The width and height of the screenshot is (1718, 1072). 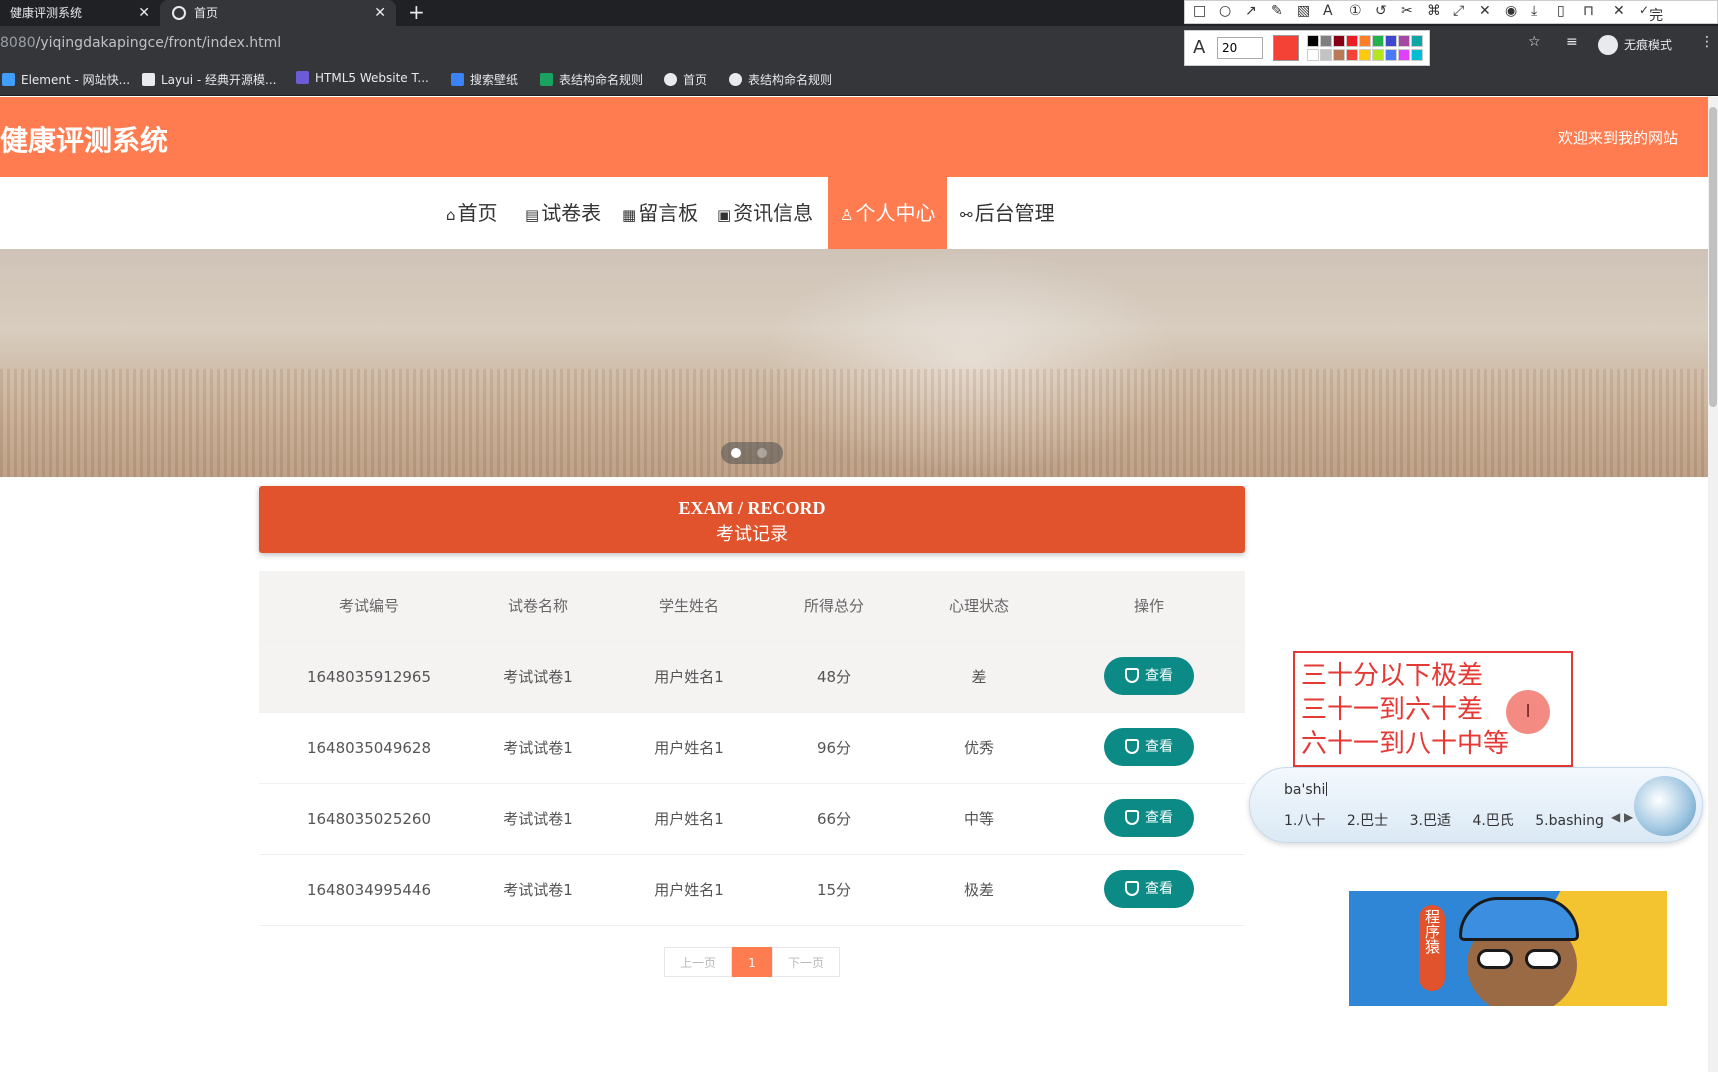 I want to click on expand-icon: ⤢, so click(x=1458, y=11).